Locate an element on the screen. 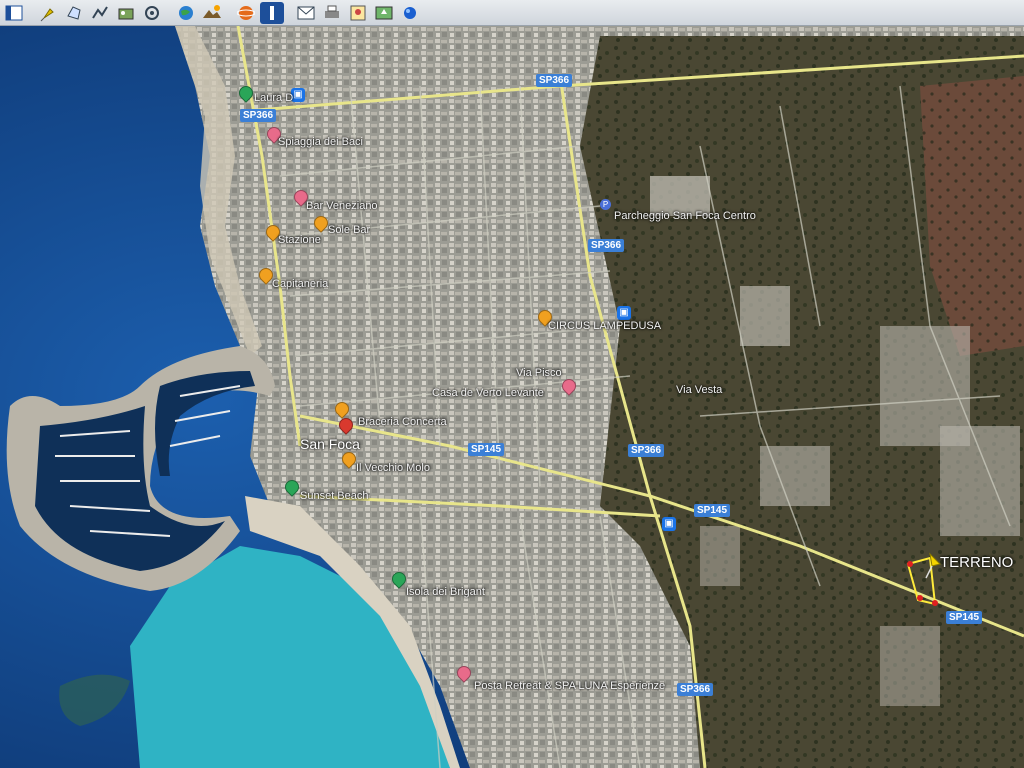 The height and width of the screenshot is (768, 1024). place-label: Sunset Beach is located at coordinates (334, 496).